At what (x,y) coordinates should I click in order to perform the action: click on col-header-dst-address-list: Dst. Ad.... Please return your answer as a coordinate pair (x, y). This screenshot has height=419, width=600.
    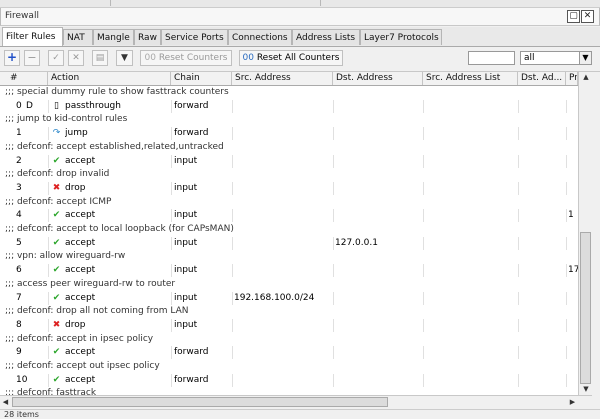
    Looking at the image, I should click on (542, 78).